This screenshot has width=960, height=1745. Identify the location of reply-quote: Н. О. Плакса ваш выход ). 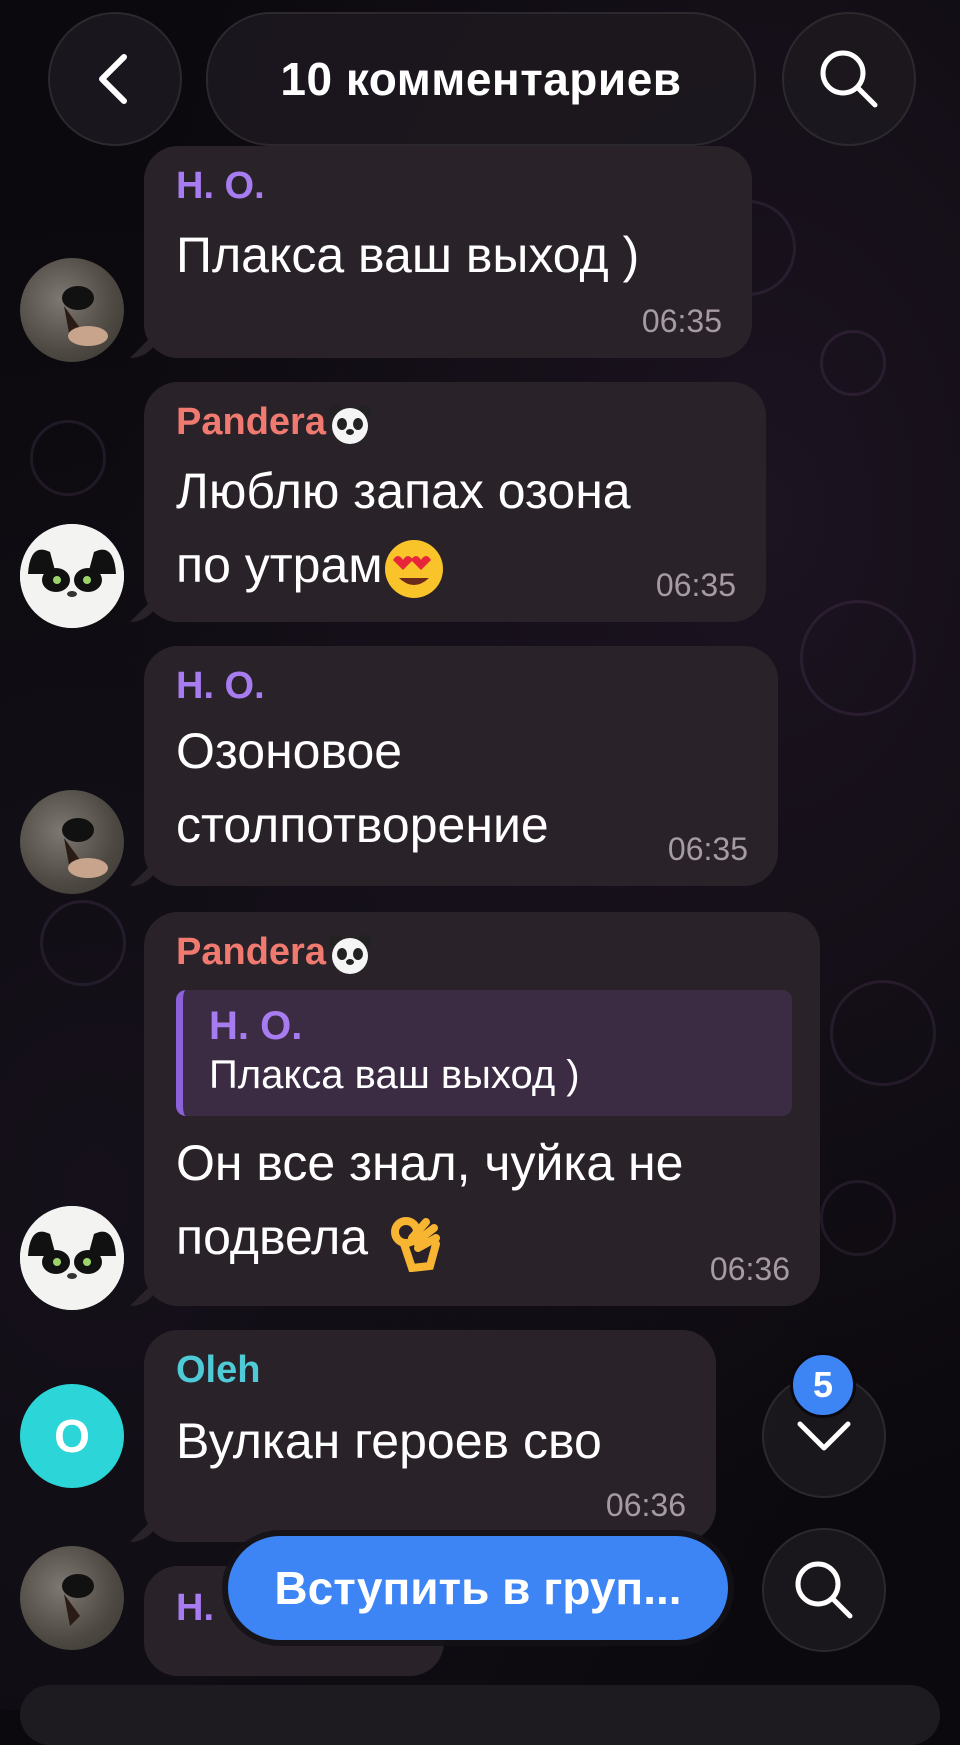
(484, 1053).